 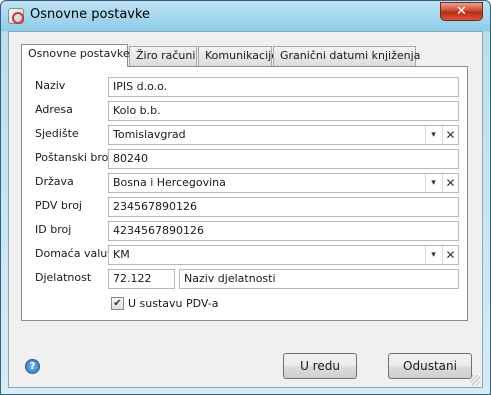 I want to click on adresa-input: Kolo b.b., so click(x=283, y=111).